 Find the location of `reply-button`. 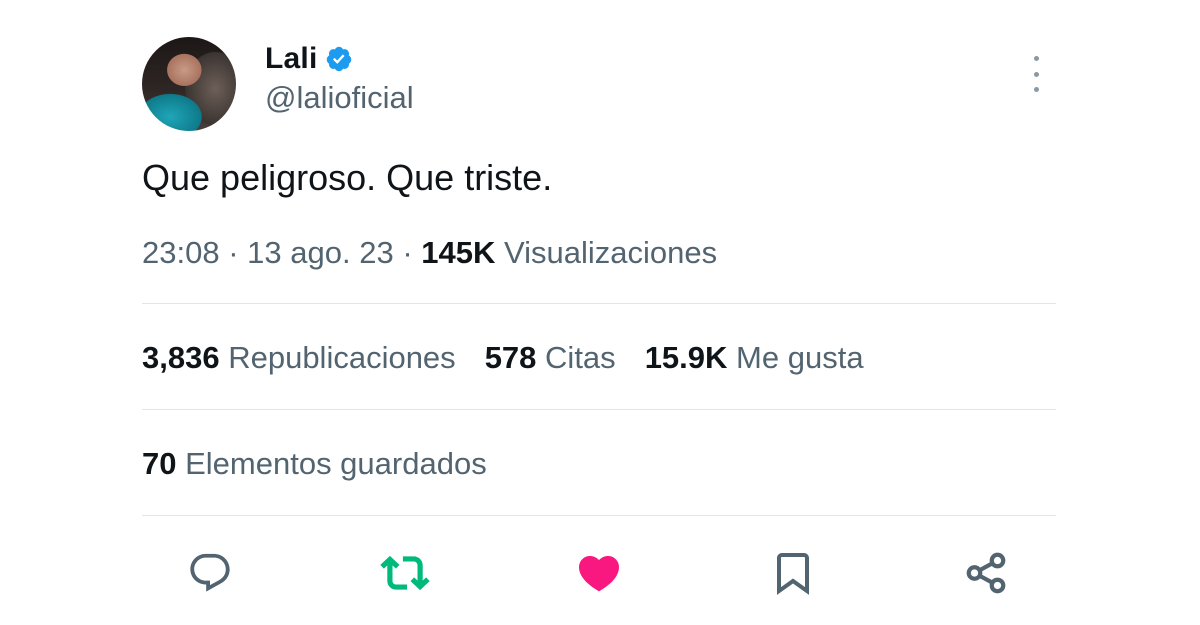

reply-button is located at coordinates (210, 573).